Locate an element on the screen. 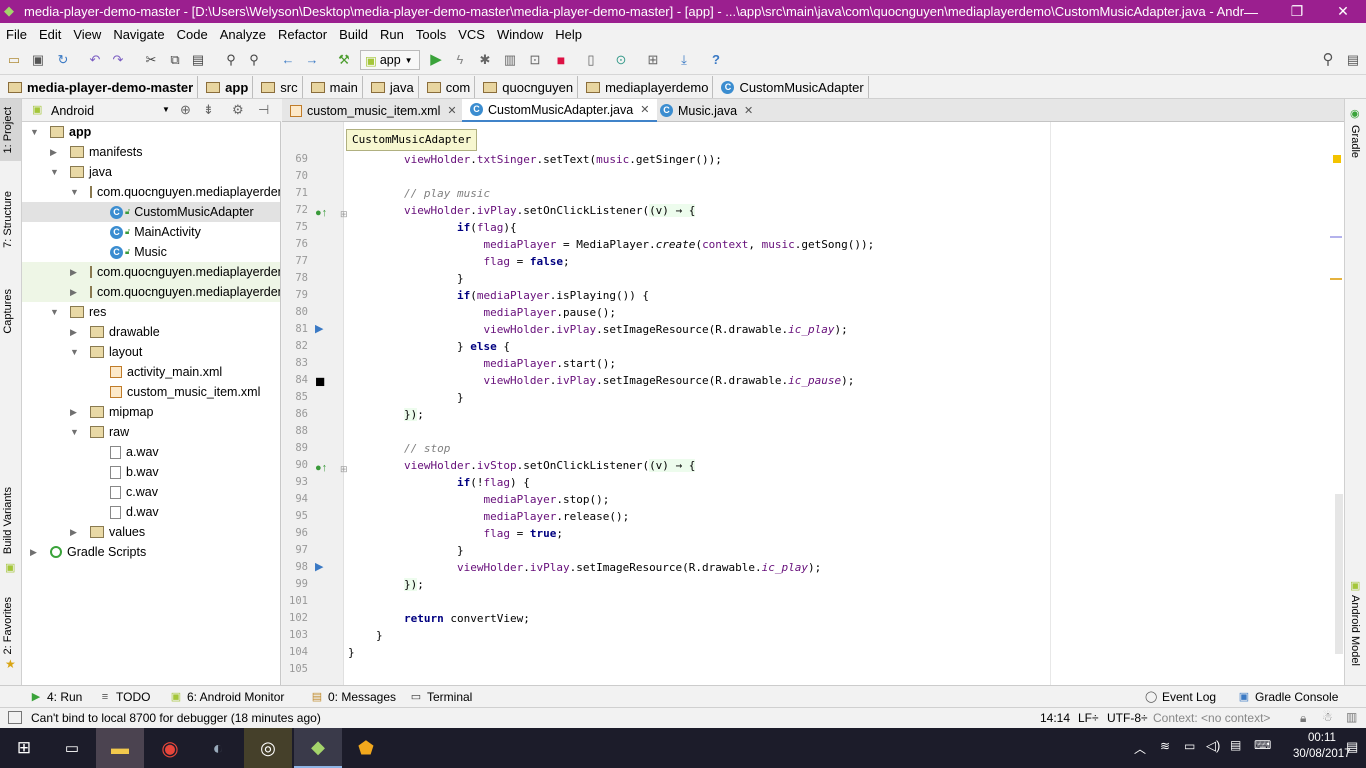  tree-item: activity_main.xml is located at coordinates (151, 372).